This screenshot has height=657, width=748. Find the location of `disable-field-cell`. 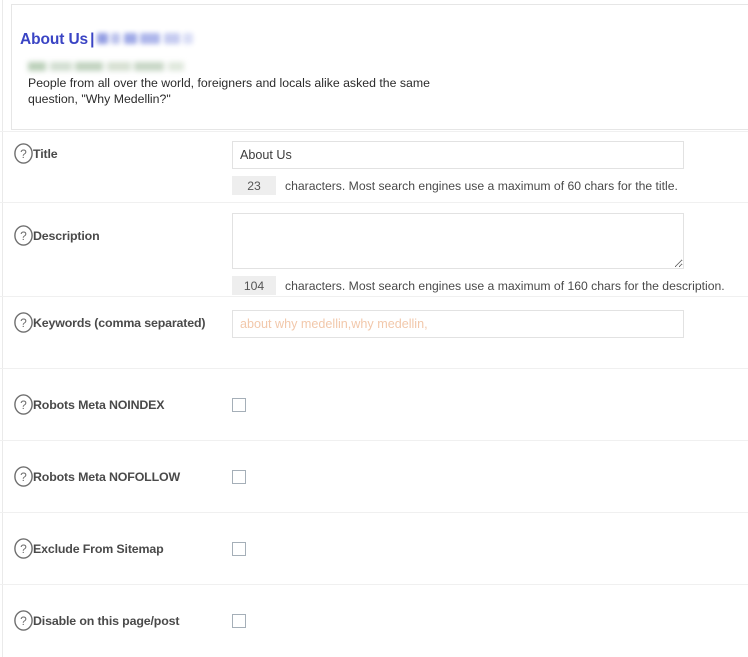

disable-field-cell is located at coordinates (239, 621).